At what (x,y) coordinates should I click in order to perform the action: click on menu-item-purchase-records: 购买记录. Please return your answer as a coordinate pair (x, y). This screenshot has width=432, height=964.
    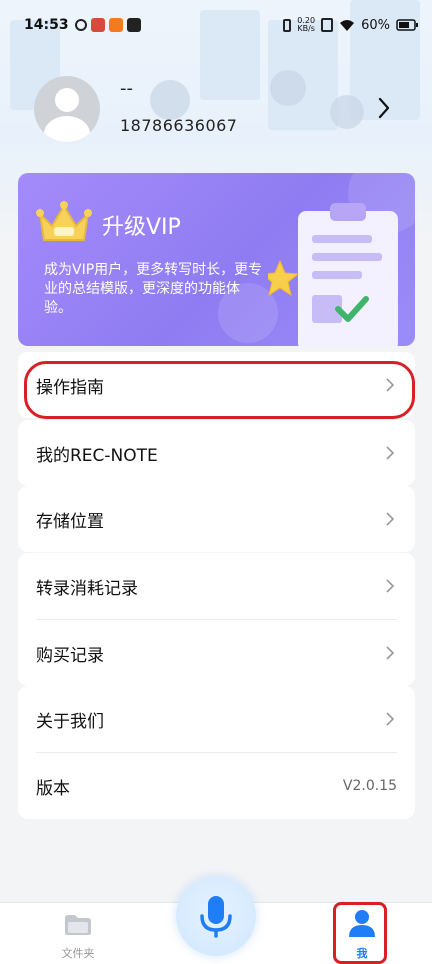
    Looking at the image, I should click on (216, 653).